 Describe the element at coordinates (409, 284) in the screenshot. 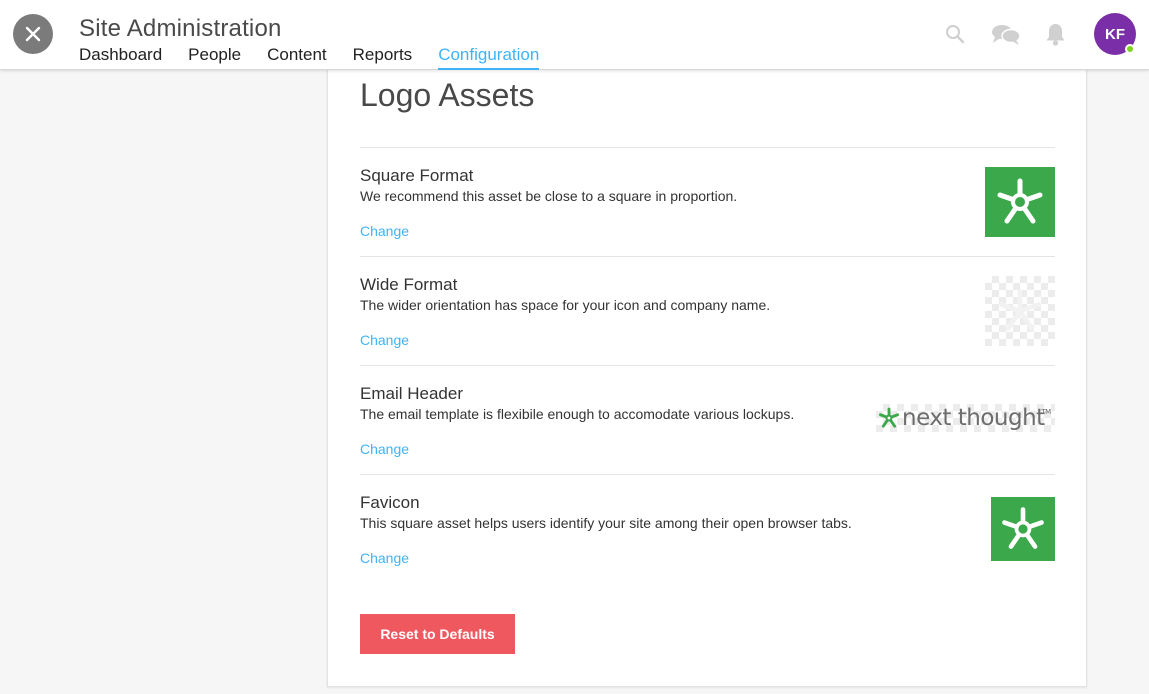

I see `asset-name: Wide Format` at that location.